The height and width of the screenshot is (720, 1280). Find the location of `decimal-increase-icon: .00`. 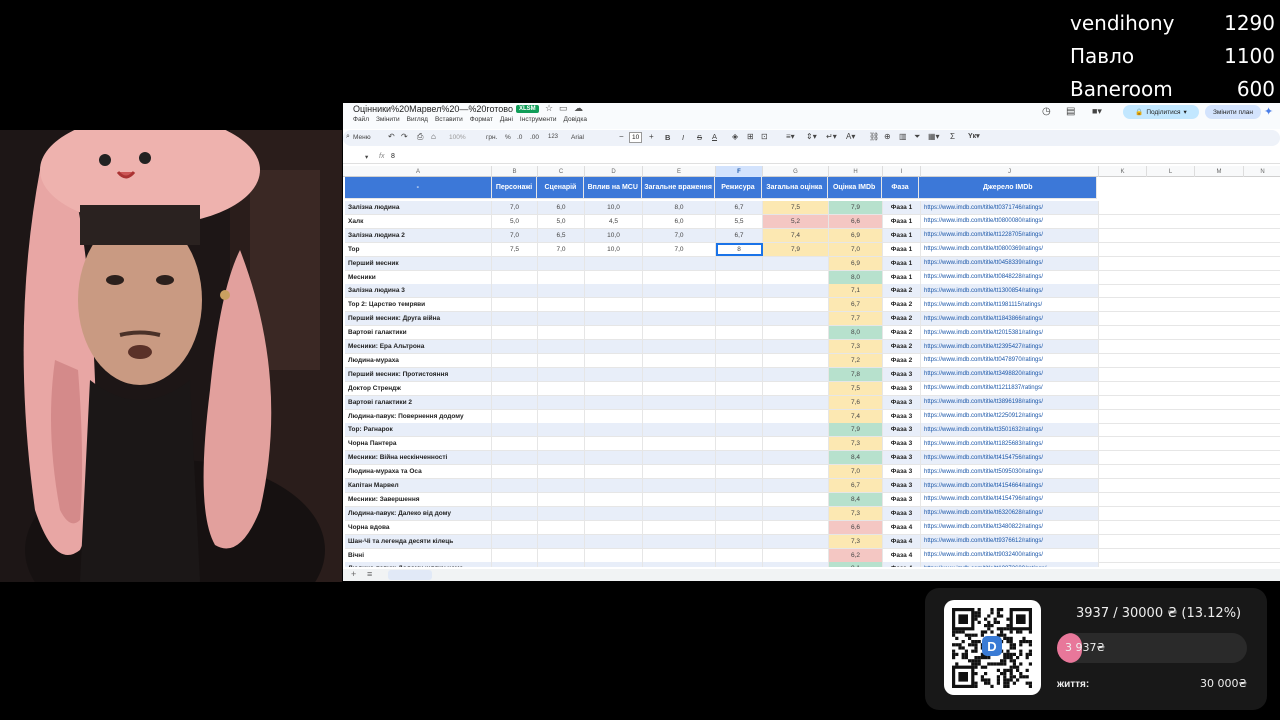

decimal-increase-icon: .00 is located at coordinates (534, 137).